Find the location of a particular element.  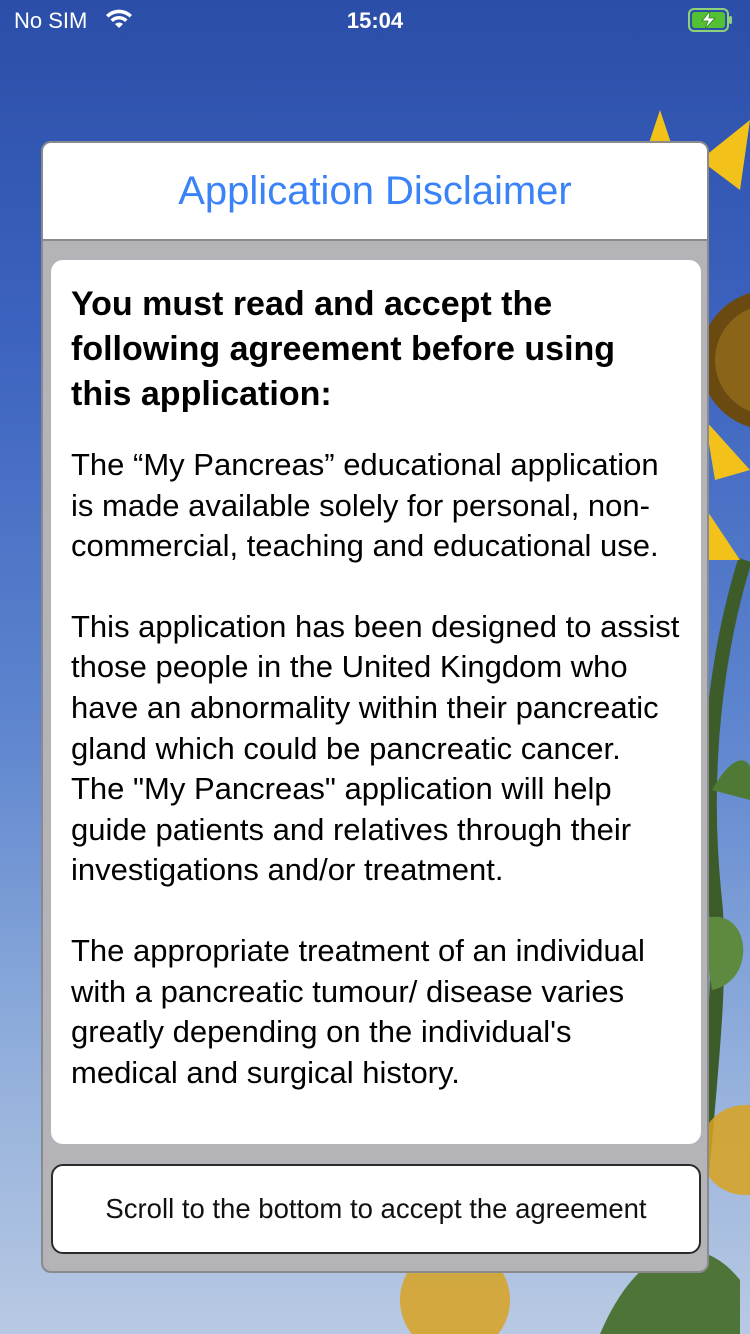

status-bar: No SIM 15:04 is located at coordinates (375, 20).